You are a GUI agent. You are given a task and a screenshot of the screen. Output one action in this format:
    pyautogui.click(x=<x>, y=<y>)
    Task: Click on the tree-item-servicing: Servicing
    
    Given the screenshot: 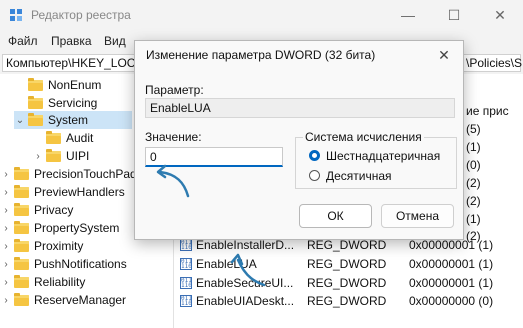 What is the action you would take?
    pyautogui.click(x=55, y=103)
    